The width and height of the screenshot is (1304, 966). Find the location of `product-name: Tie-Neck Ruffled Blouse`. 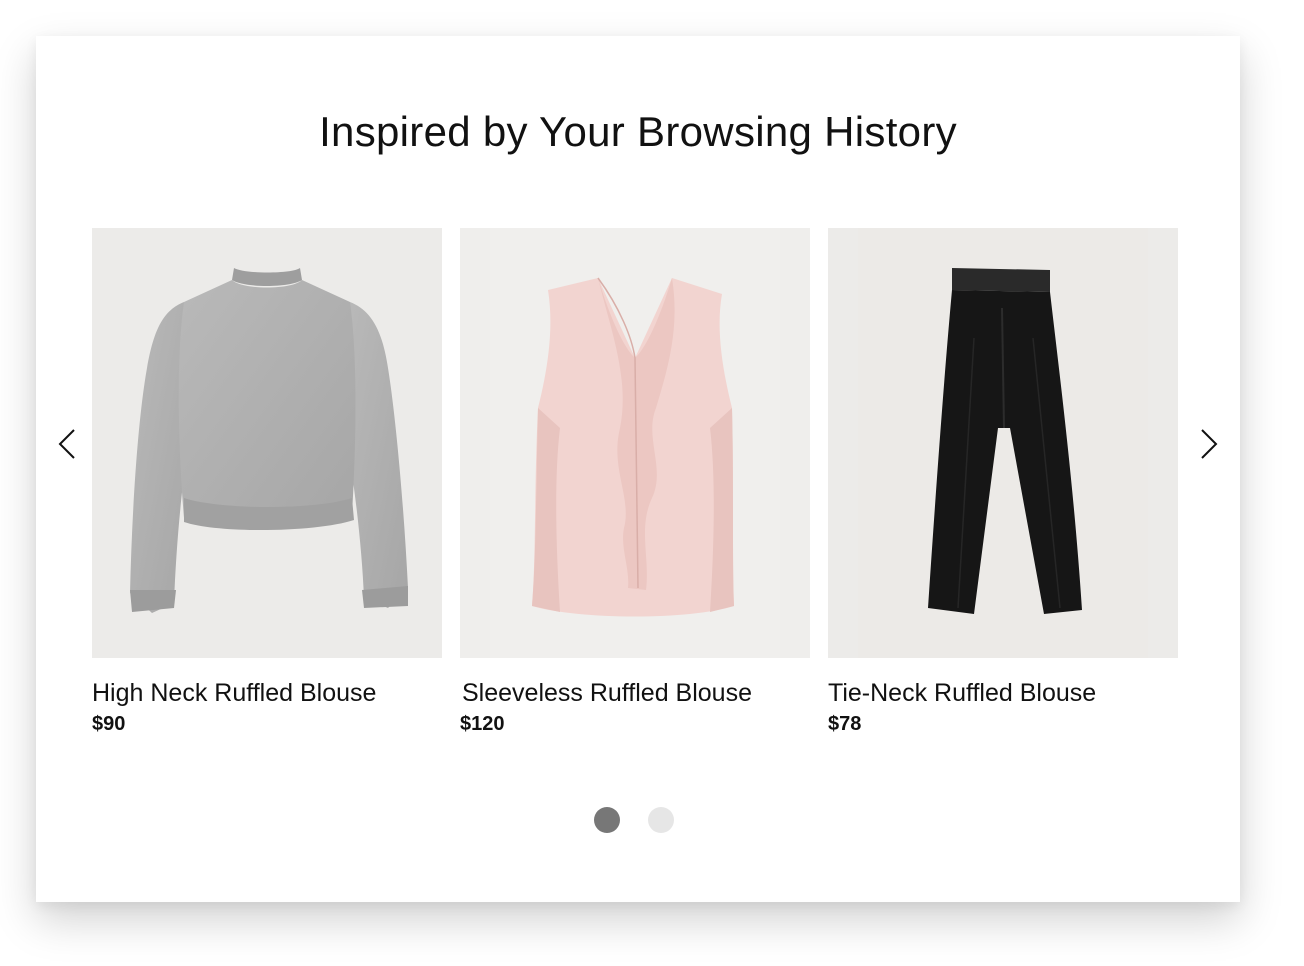

product-name: Tie-Neck Ruffled Blouse is located at coordinates (1003, 693).